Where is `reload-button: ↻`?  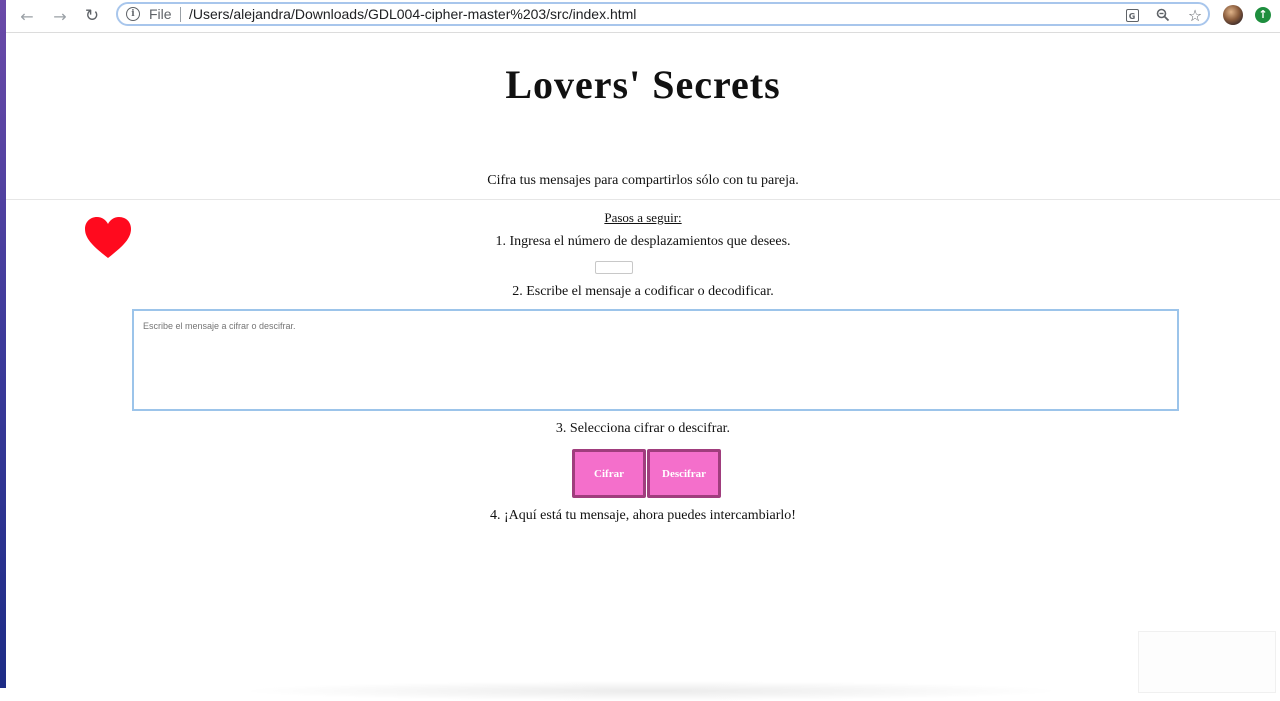 reload-button: ↻ is located at coordinates (92, 16).